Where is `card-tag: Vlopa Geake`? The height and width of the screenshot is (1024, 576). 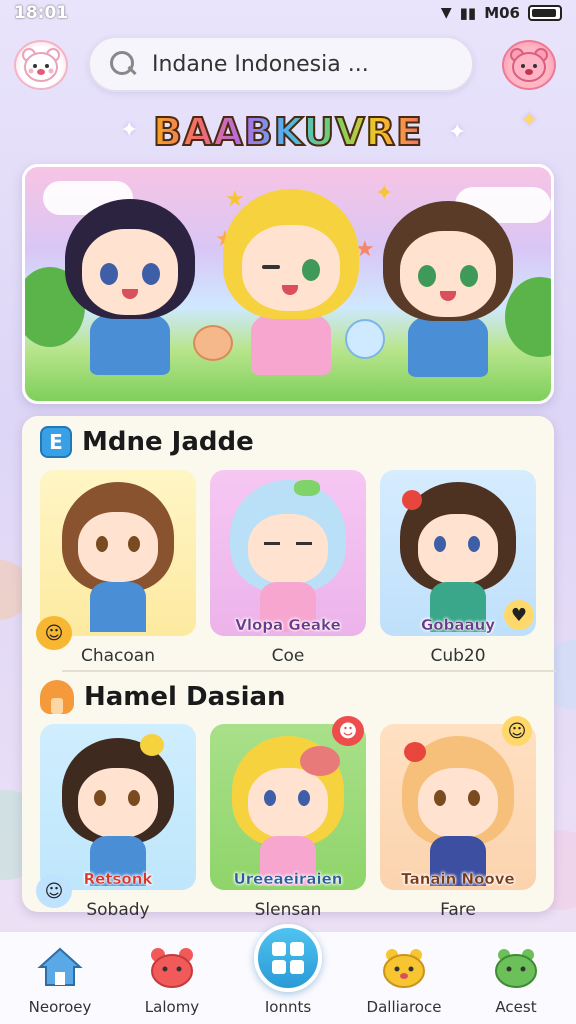 card-tag: Vlopa Geake is located at coordinates (288, 625).